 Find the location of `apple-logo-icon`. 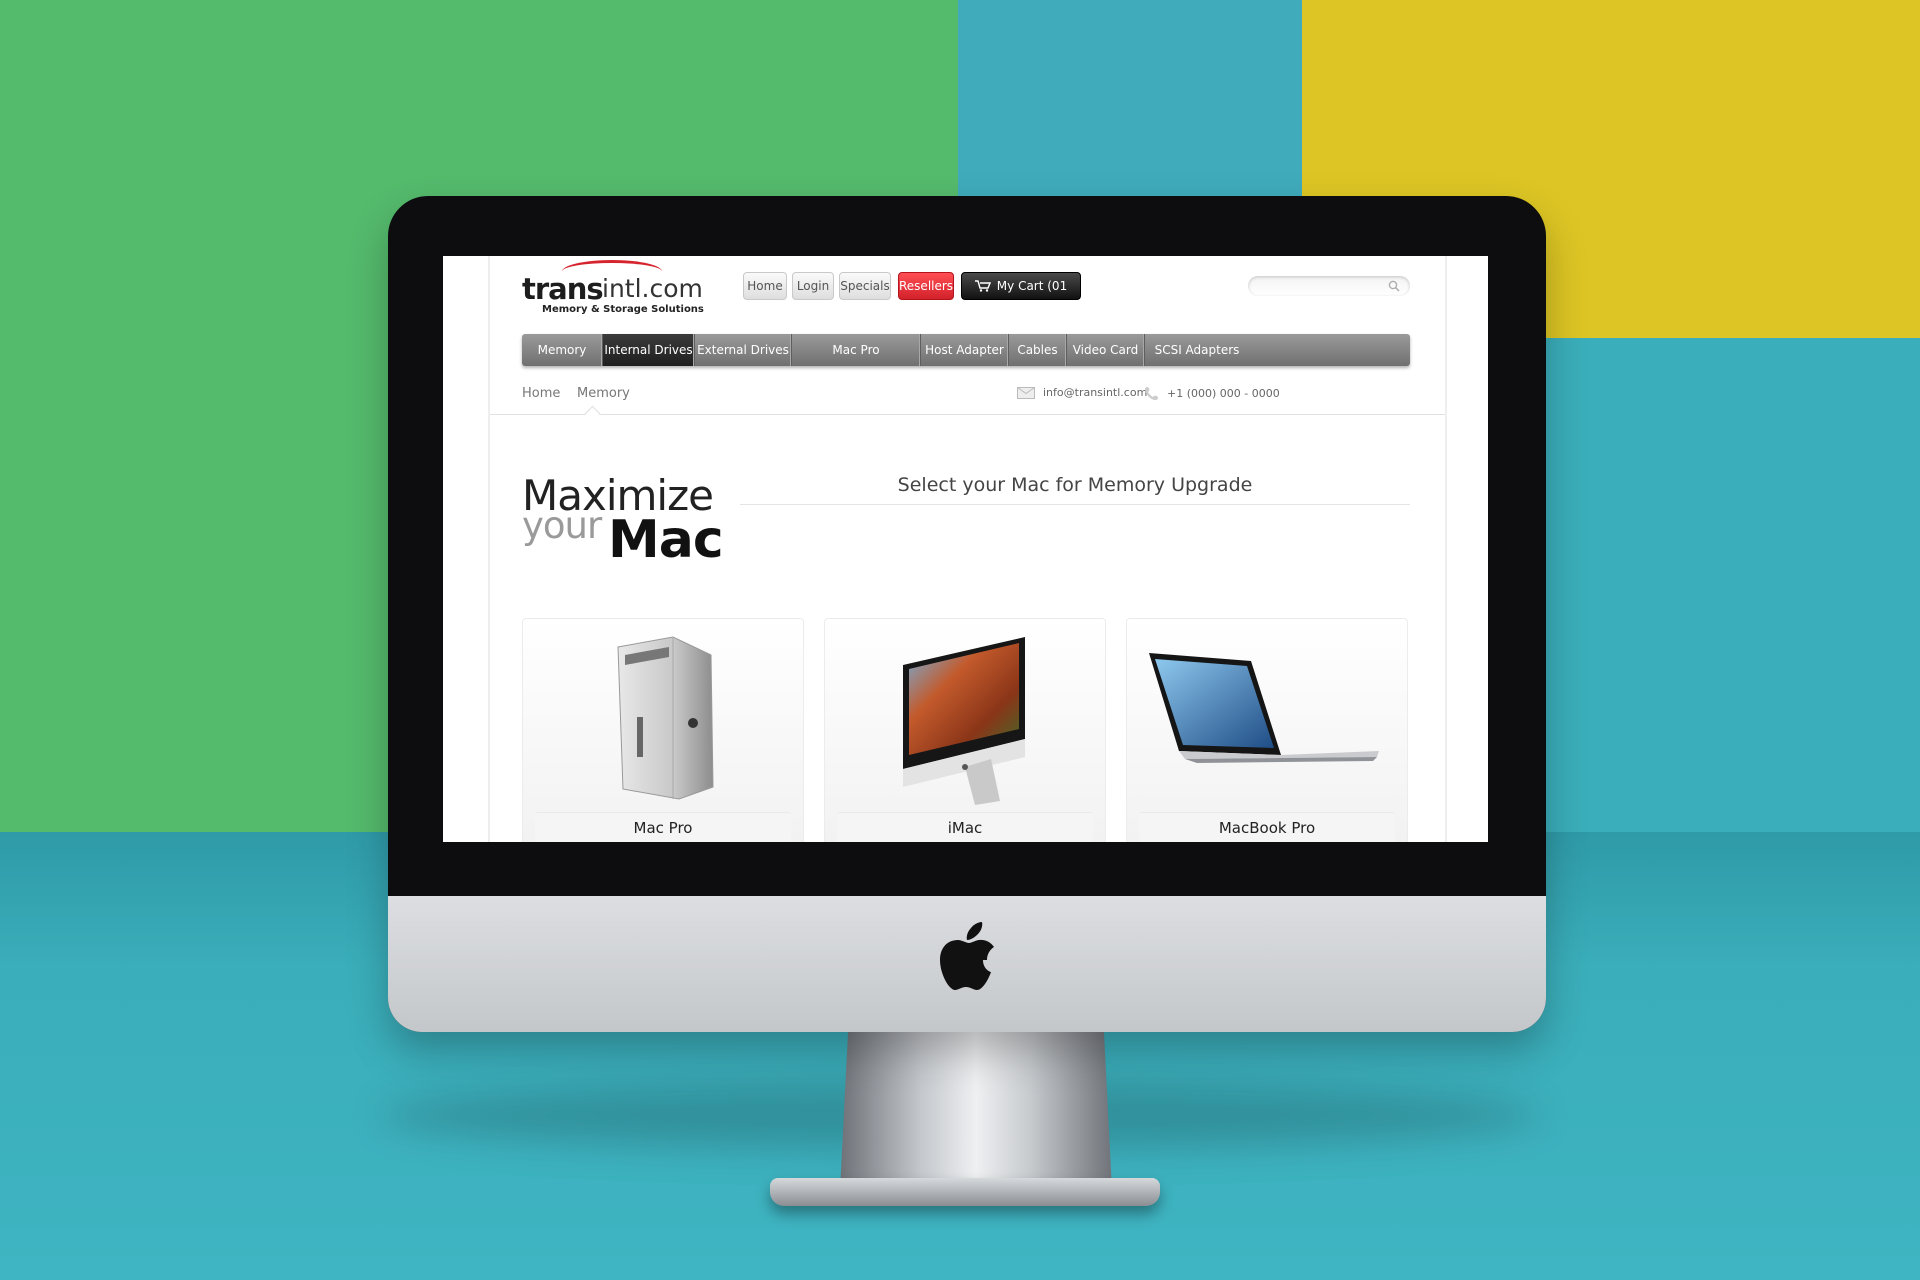

apple-logo-icon is located at coordinates (967, 956).